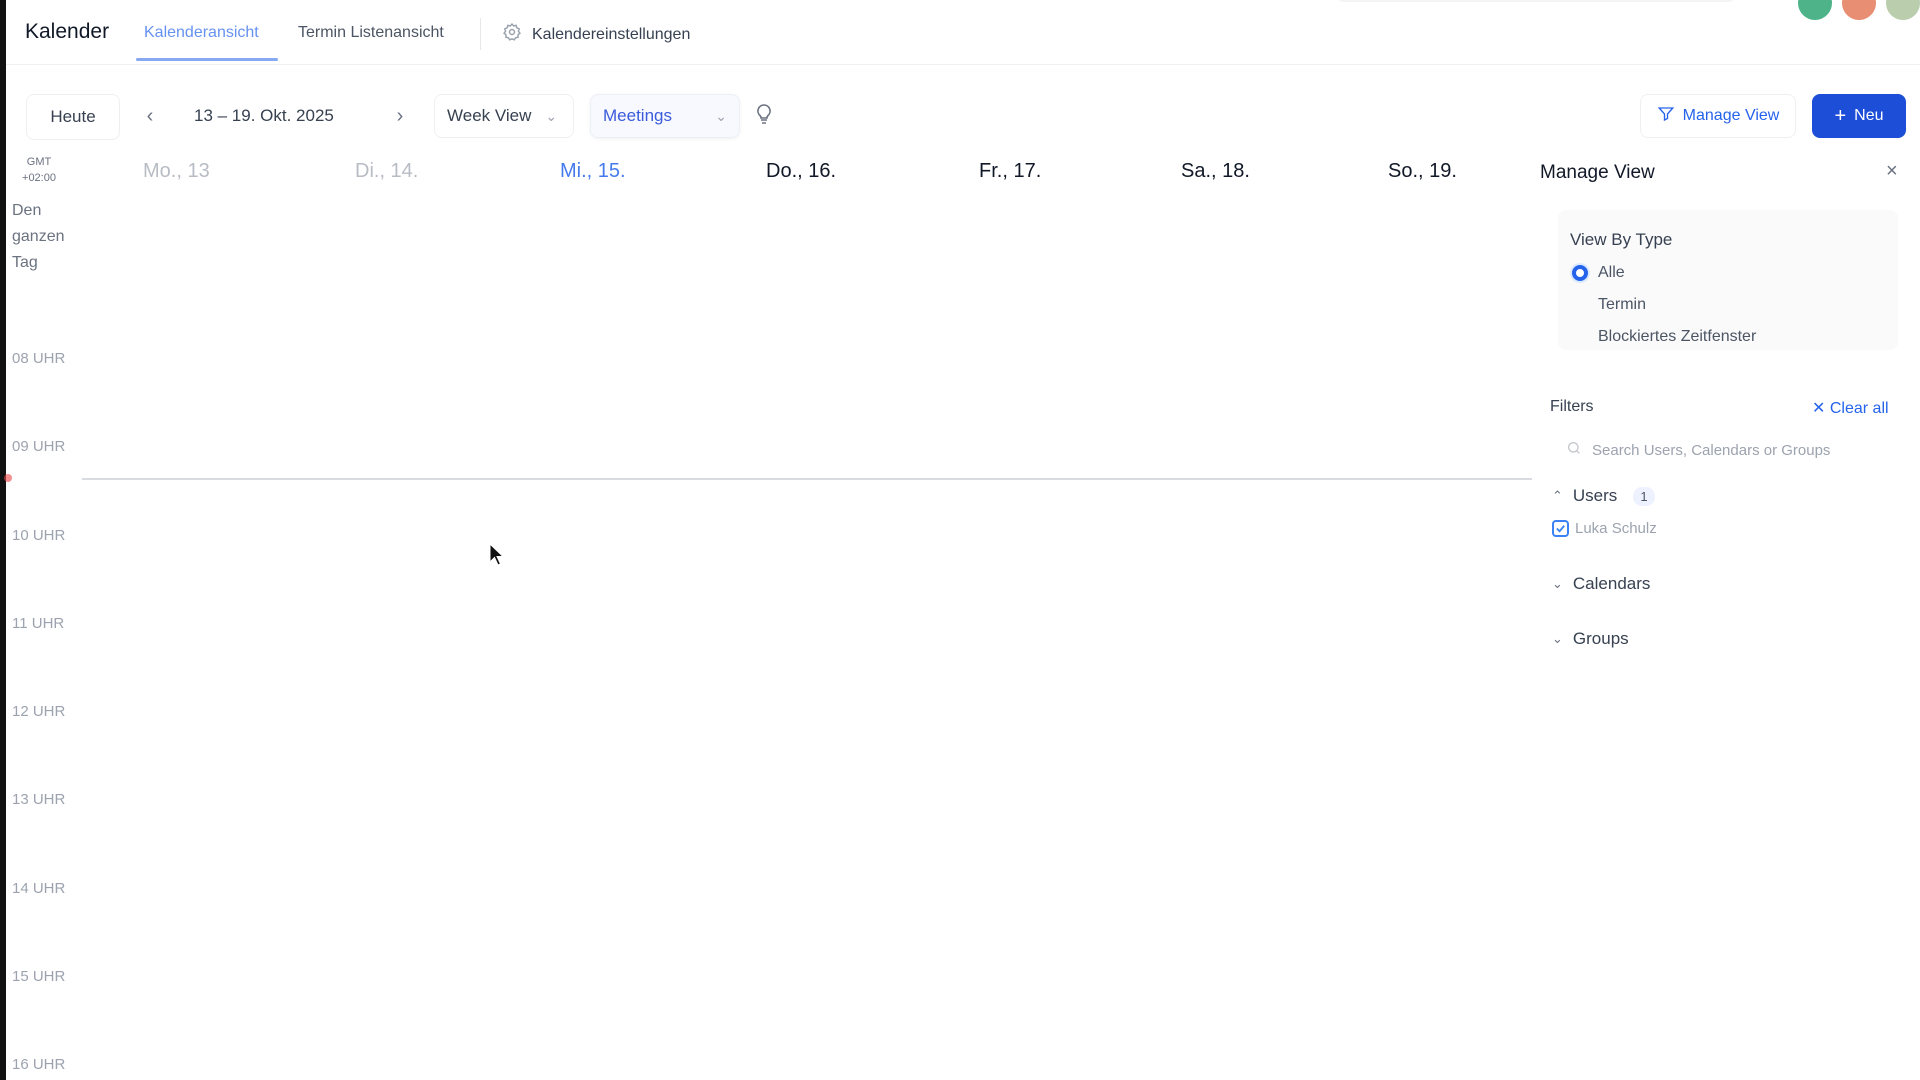 The height and width of the screenshot is (1080, 1920). I want to click on radio-option-label: Alle, so click(1611, 272).